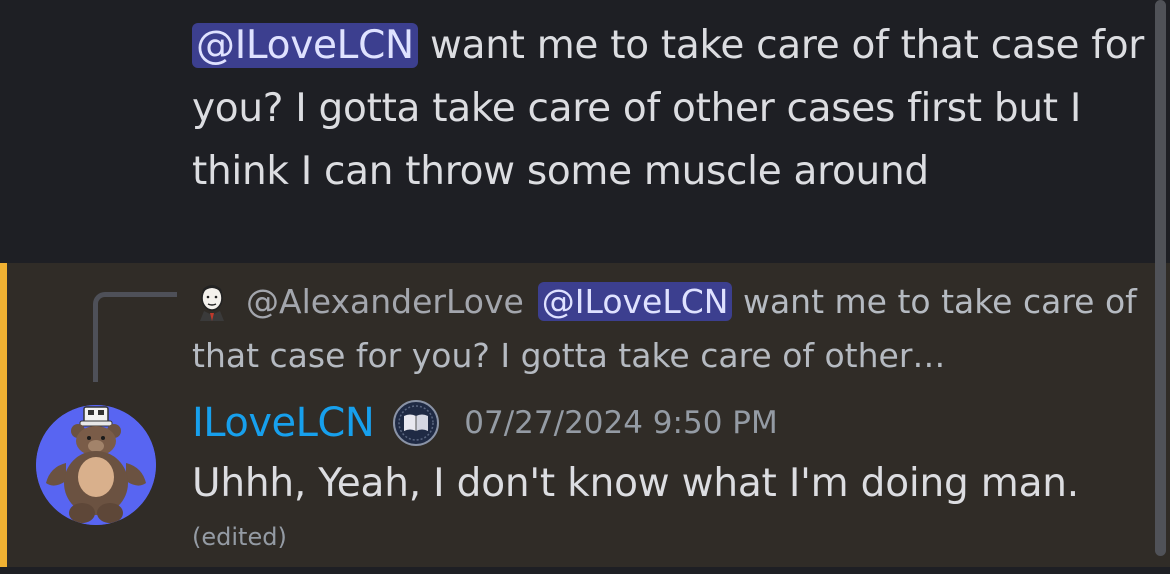 This screenshot has height=574, width=1170. I want to click on reply-author: @AlexanderLove, so click(385, 301).